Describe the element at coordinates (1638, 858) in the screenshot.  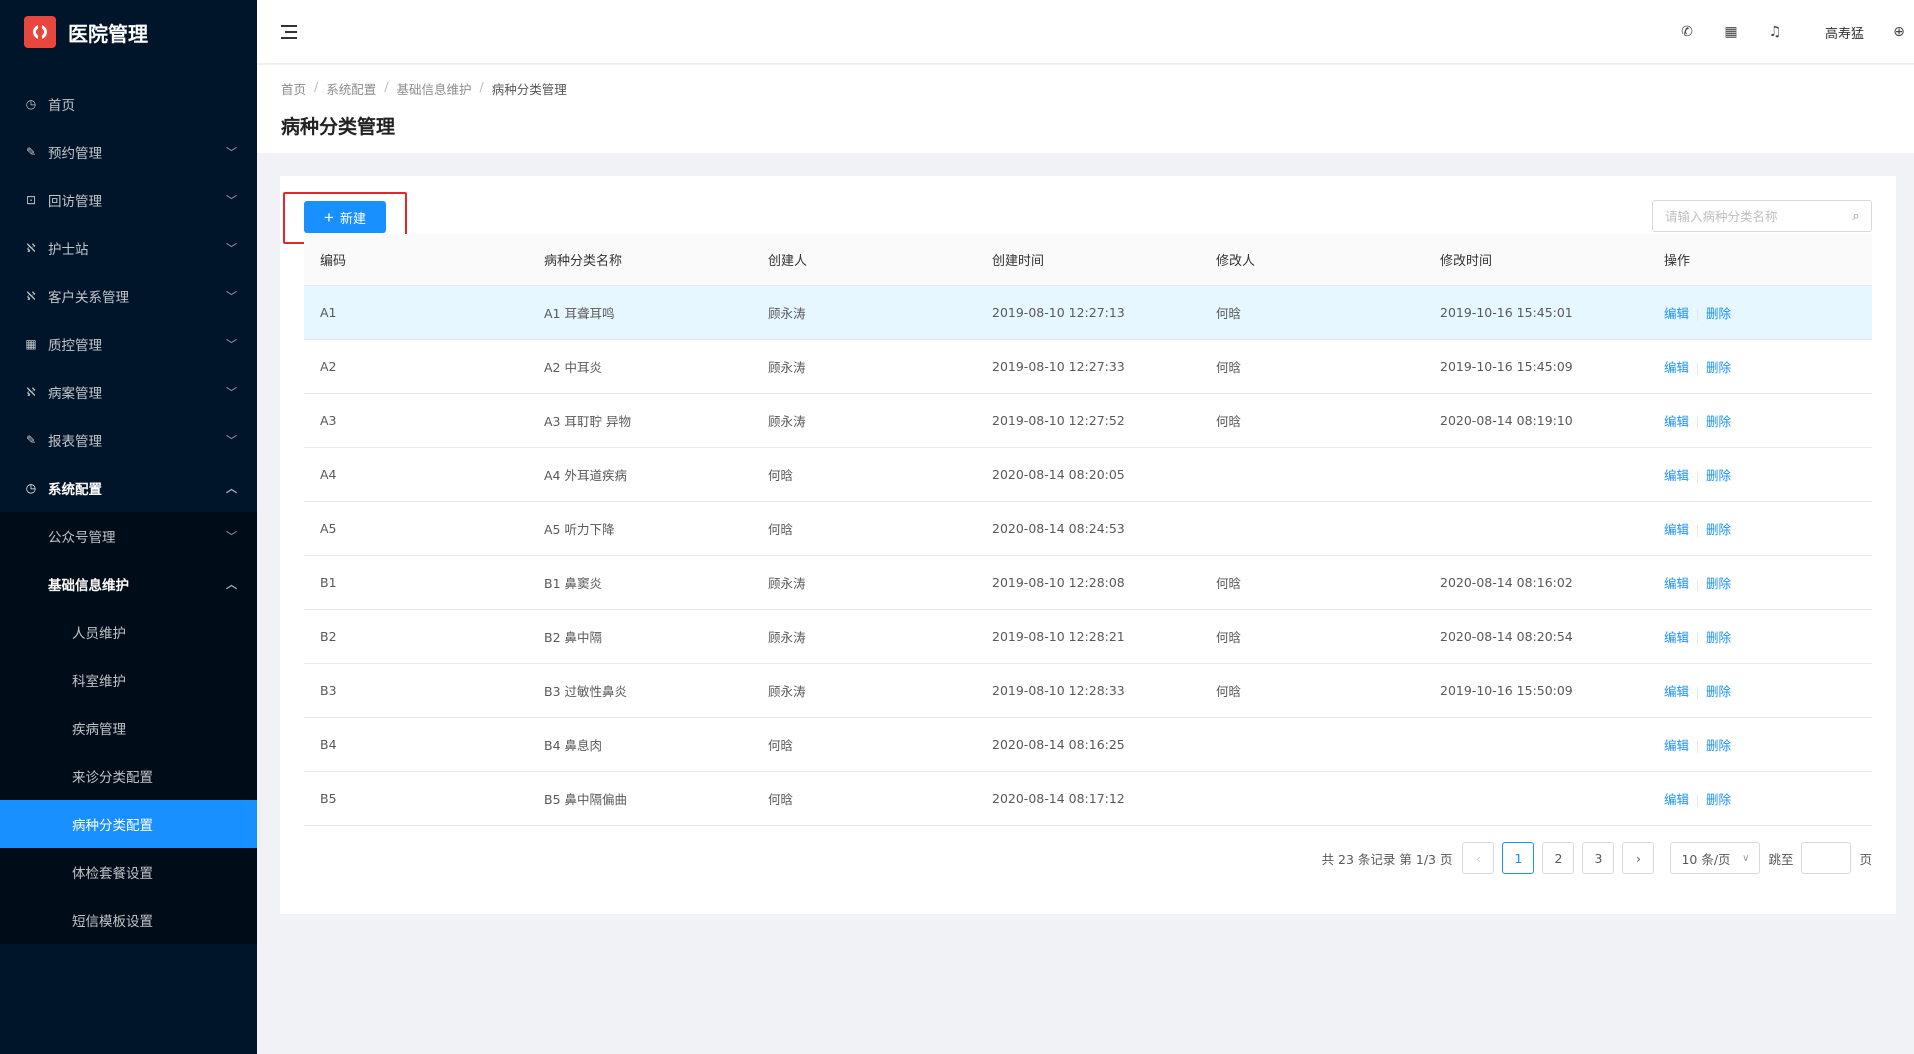
I see `pagination-next-button: ›` at that location.